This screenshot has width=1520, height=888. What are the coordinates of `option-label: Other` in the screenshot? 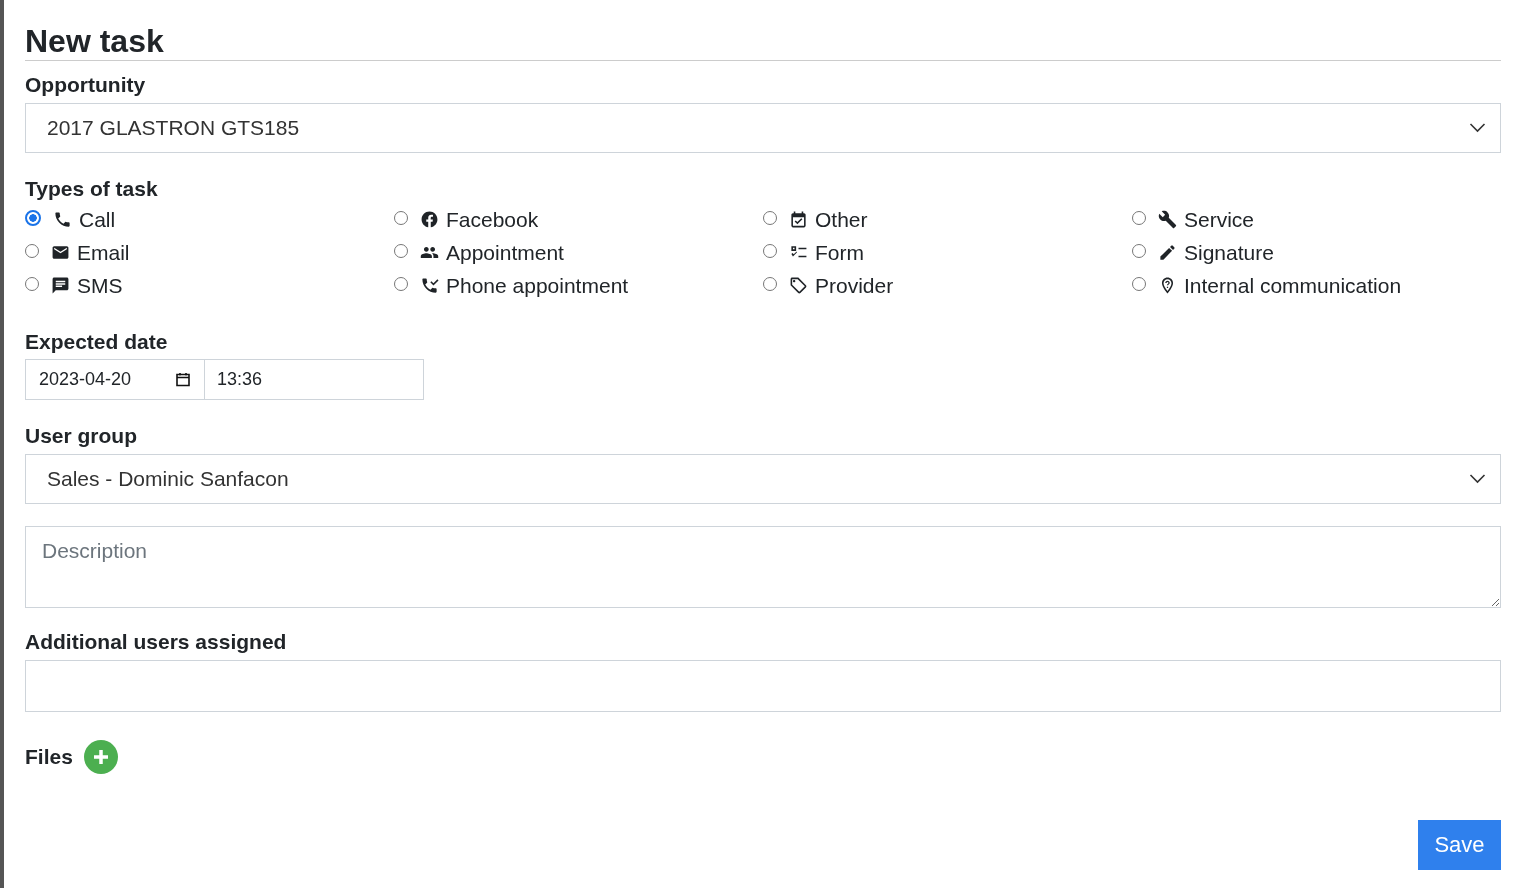 It's located at (841, 219).